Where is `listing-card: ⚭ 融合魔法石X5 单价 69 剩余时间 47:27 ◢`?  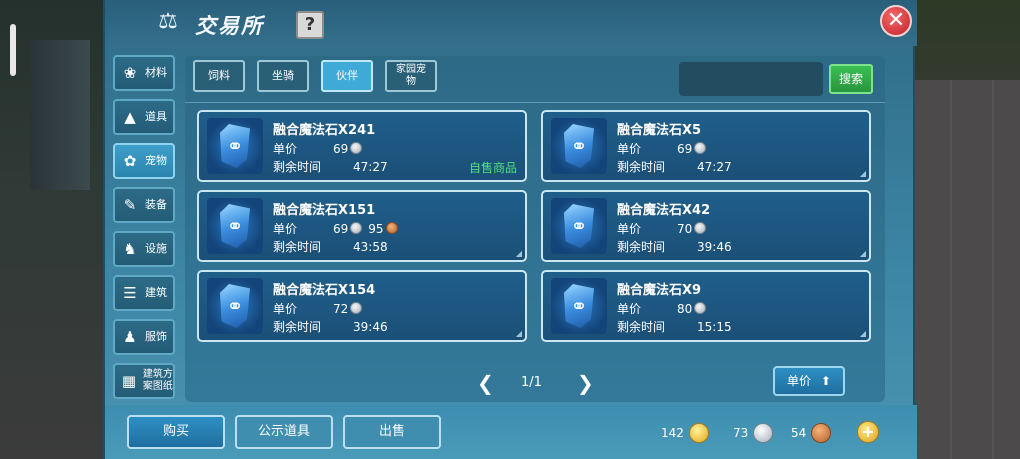
listing-card: ⚭ 融合魔法石X5 单价 69 剩余时间 47:27 ◢ is located at coordinates (706, 146).